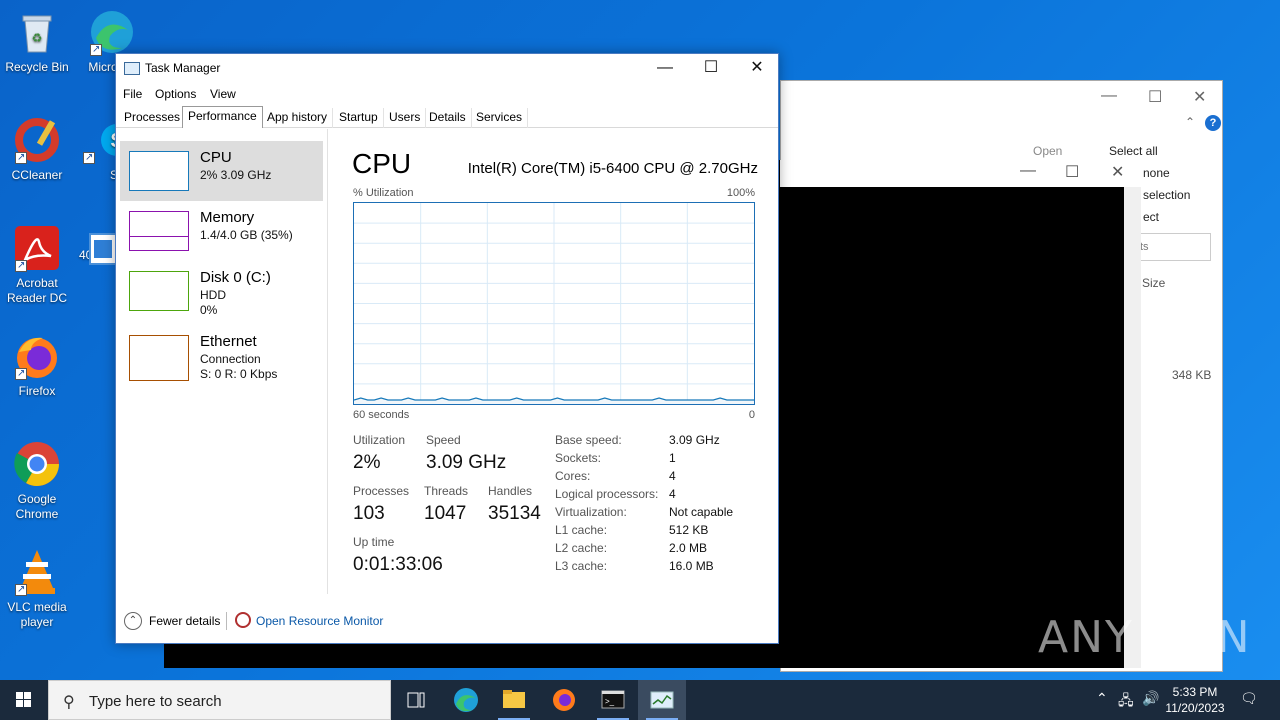  What do you see at coordinates (564, 700) in the screenshot?
I see `taskbar-firefox` at bounding box center [564, 700].